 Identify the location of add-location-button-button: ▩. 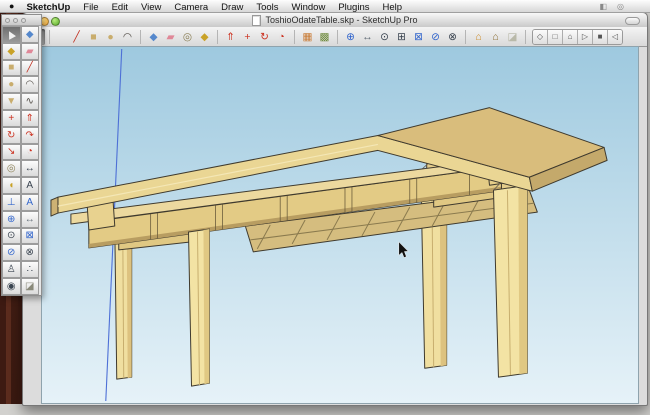
(324, 37).